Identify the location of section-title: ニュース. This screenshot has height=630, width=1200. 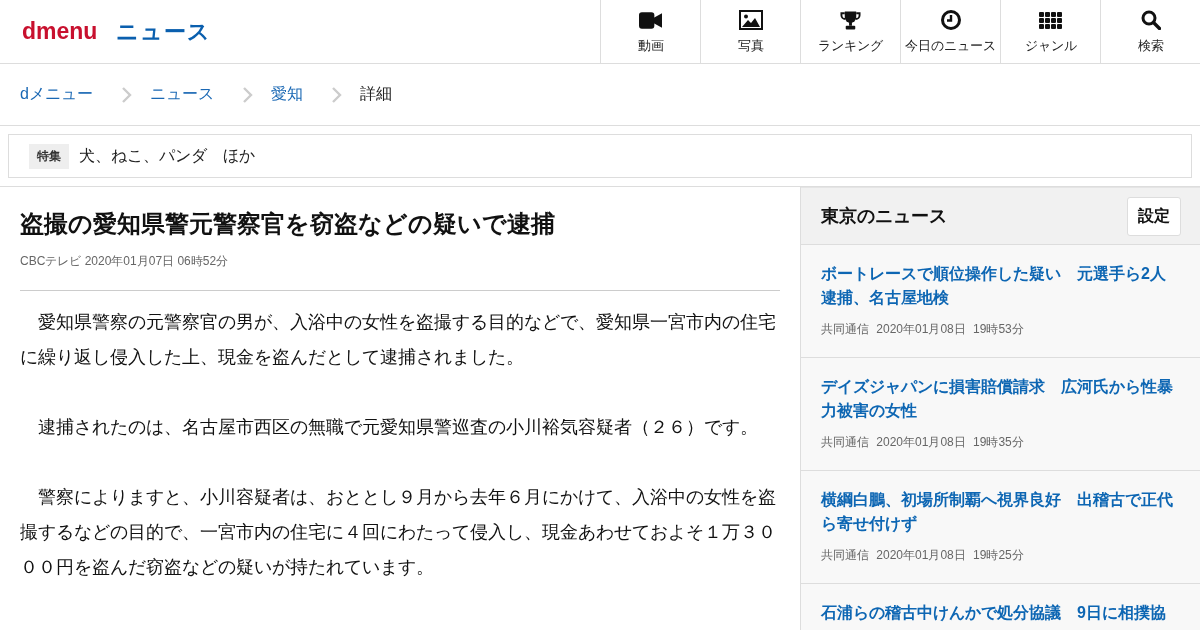
(164, 31).